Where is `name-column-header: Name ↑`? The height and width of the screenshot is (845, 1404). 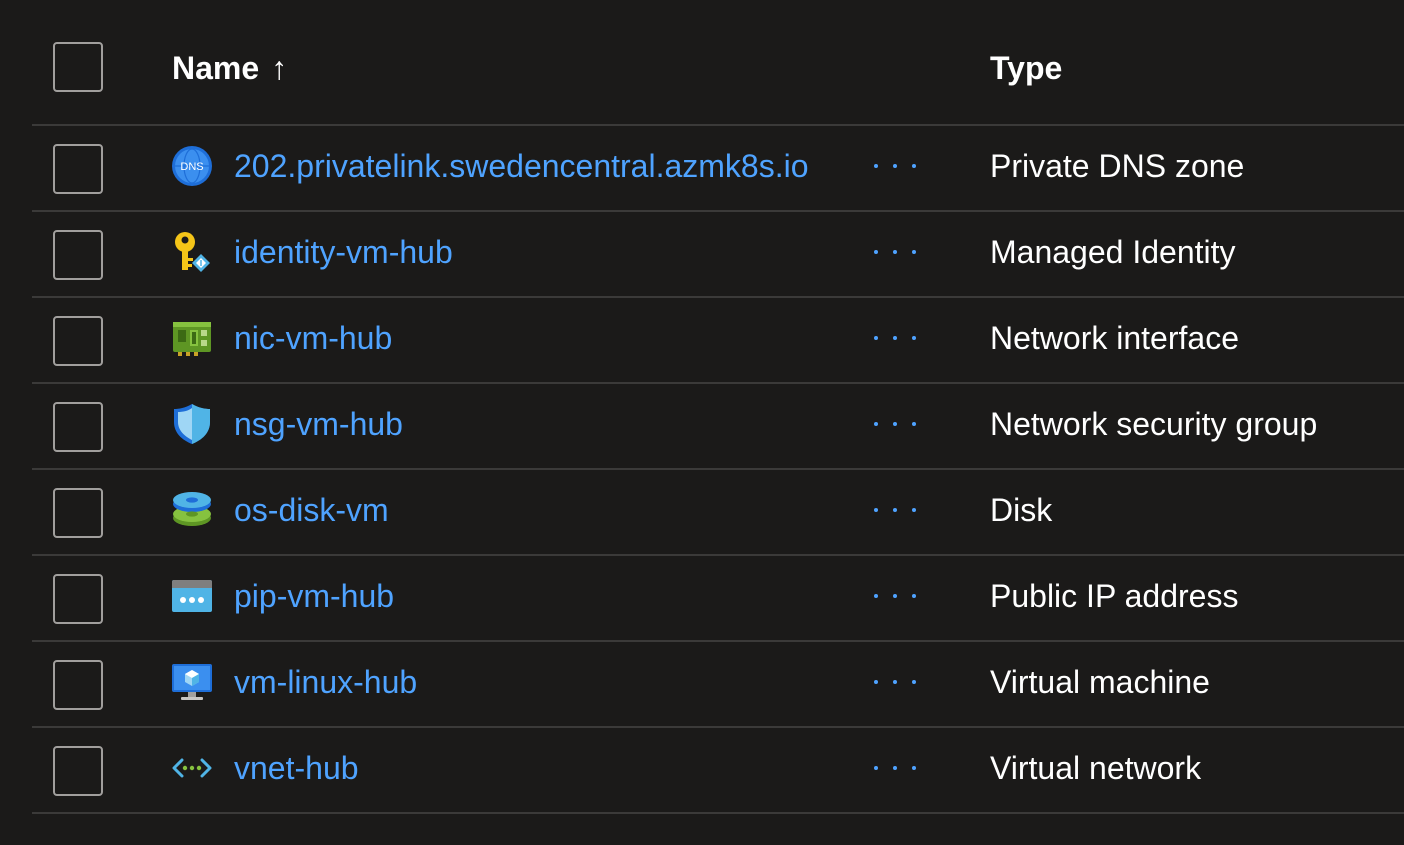
name-column-header: Name ↑ is located at coordinates (229, 68).